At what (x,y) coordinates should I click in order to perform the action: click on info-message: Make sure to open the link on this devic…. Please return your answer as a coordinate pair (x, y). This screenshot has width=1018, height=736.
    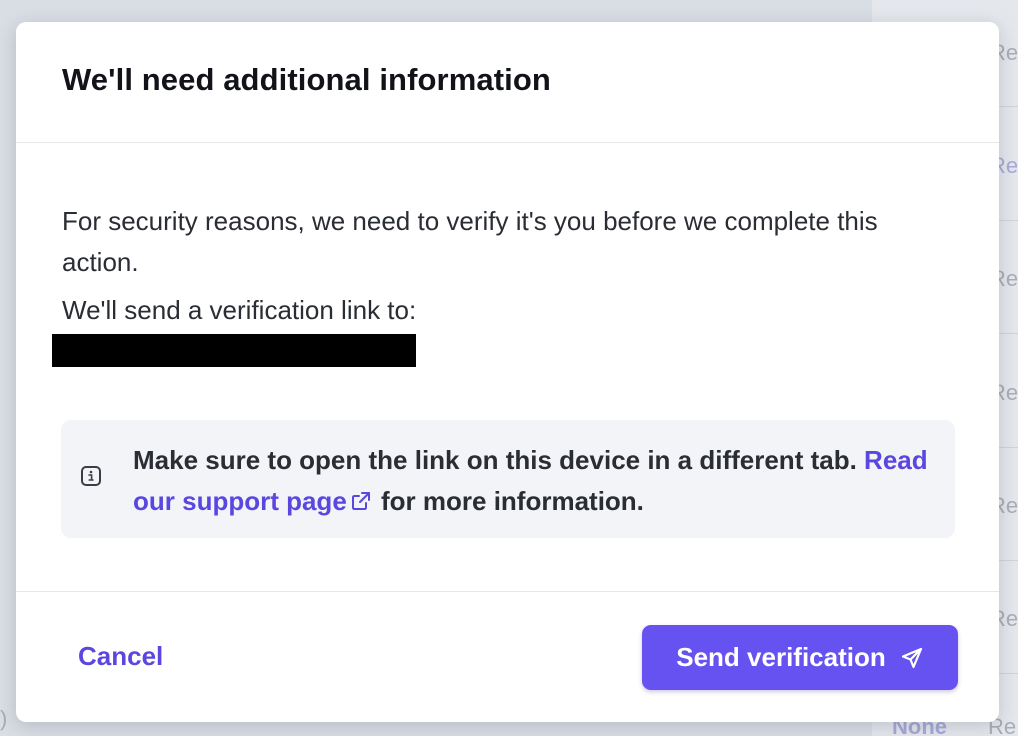
    Looking at the image, I should click on (533, 481).